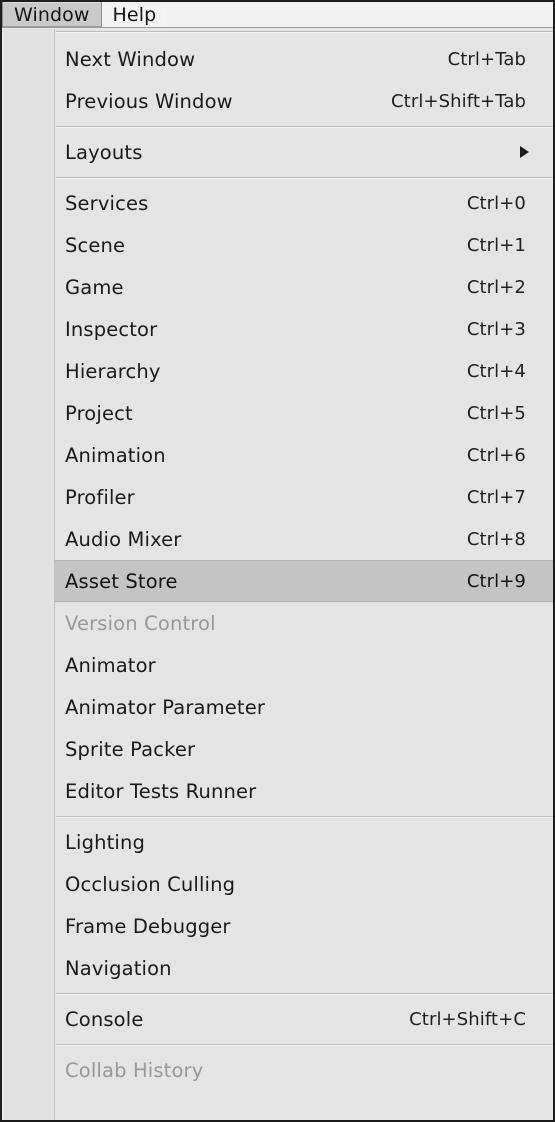 The height and width of the screenshot is (1122, 555). Describe the element at coordinates (496, 329) in the screenshot. I see `menu-item-shortcut: Ctrl+3` at that location.